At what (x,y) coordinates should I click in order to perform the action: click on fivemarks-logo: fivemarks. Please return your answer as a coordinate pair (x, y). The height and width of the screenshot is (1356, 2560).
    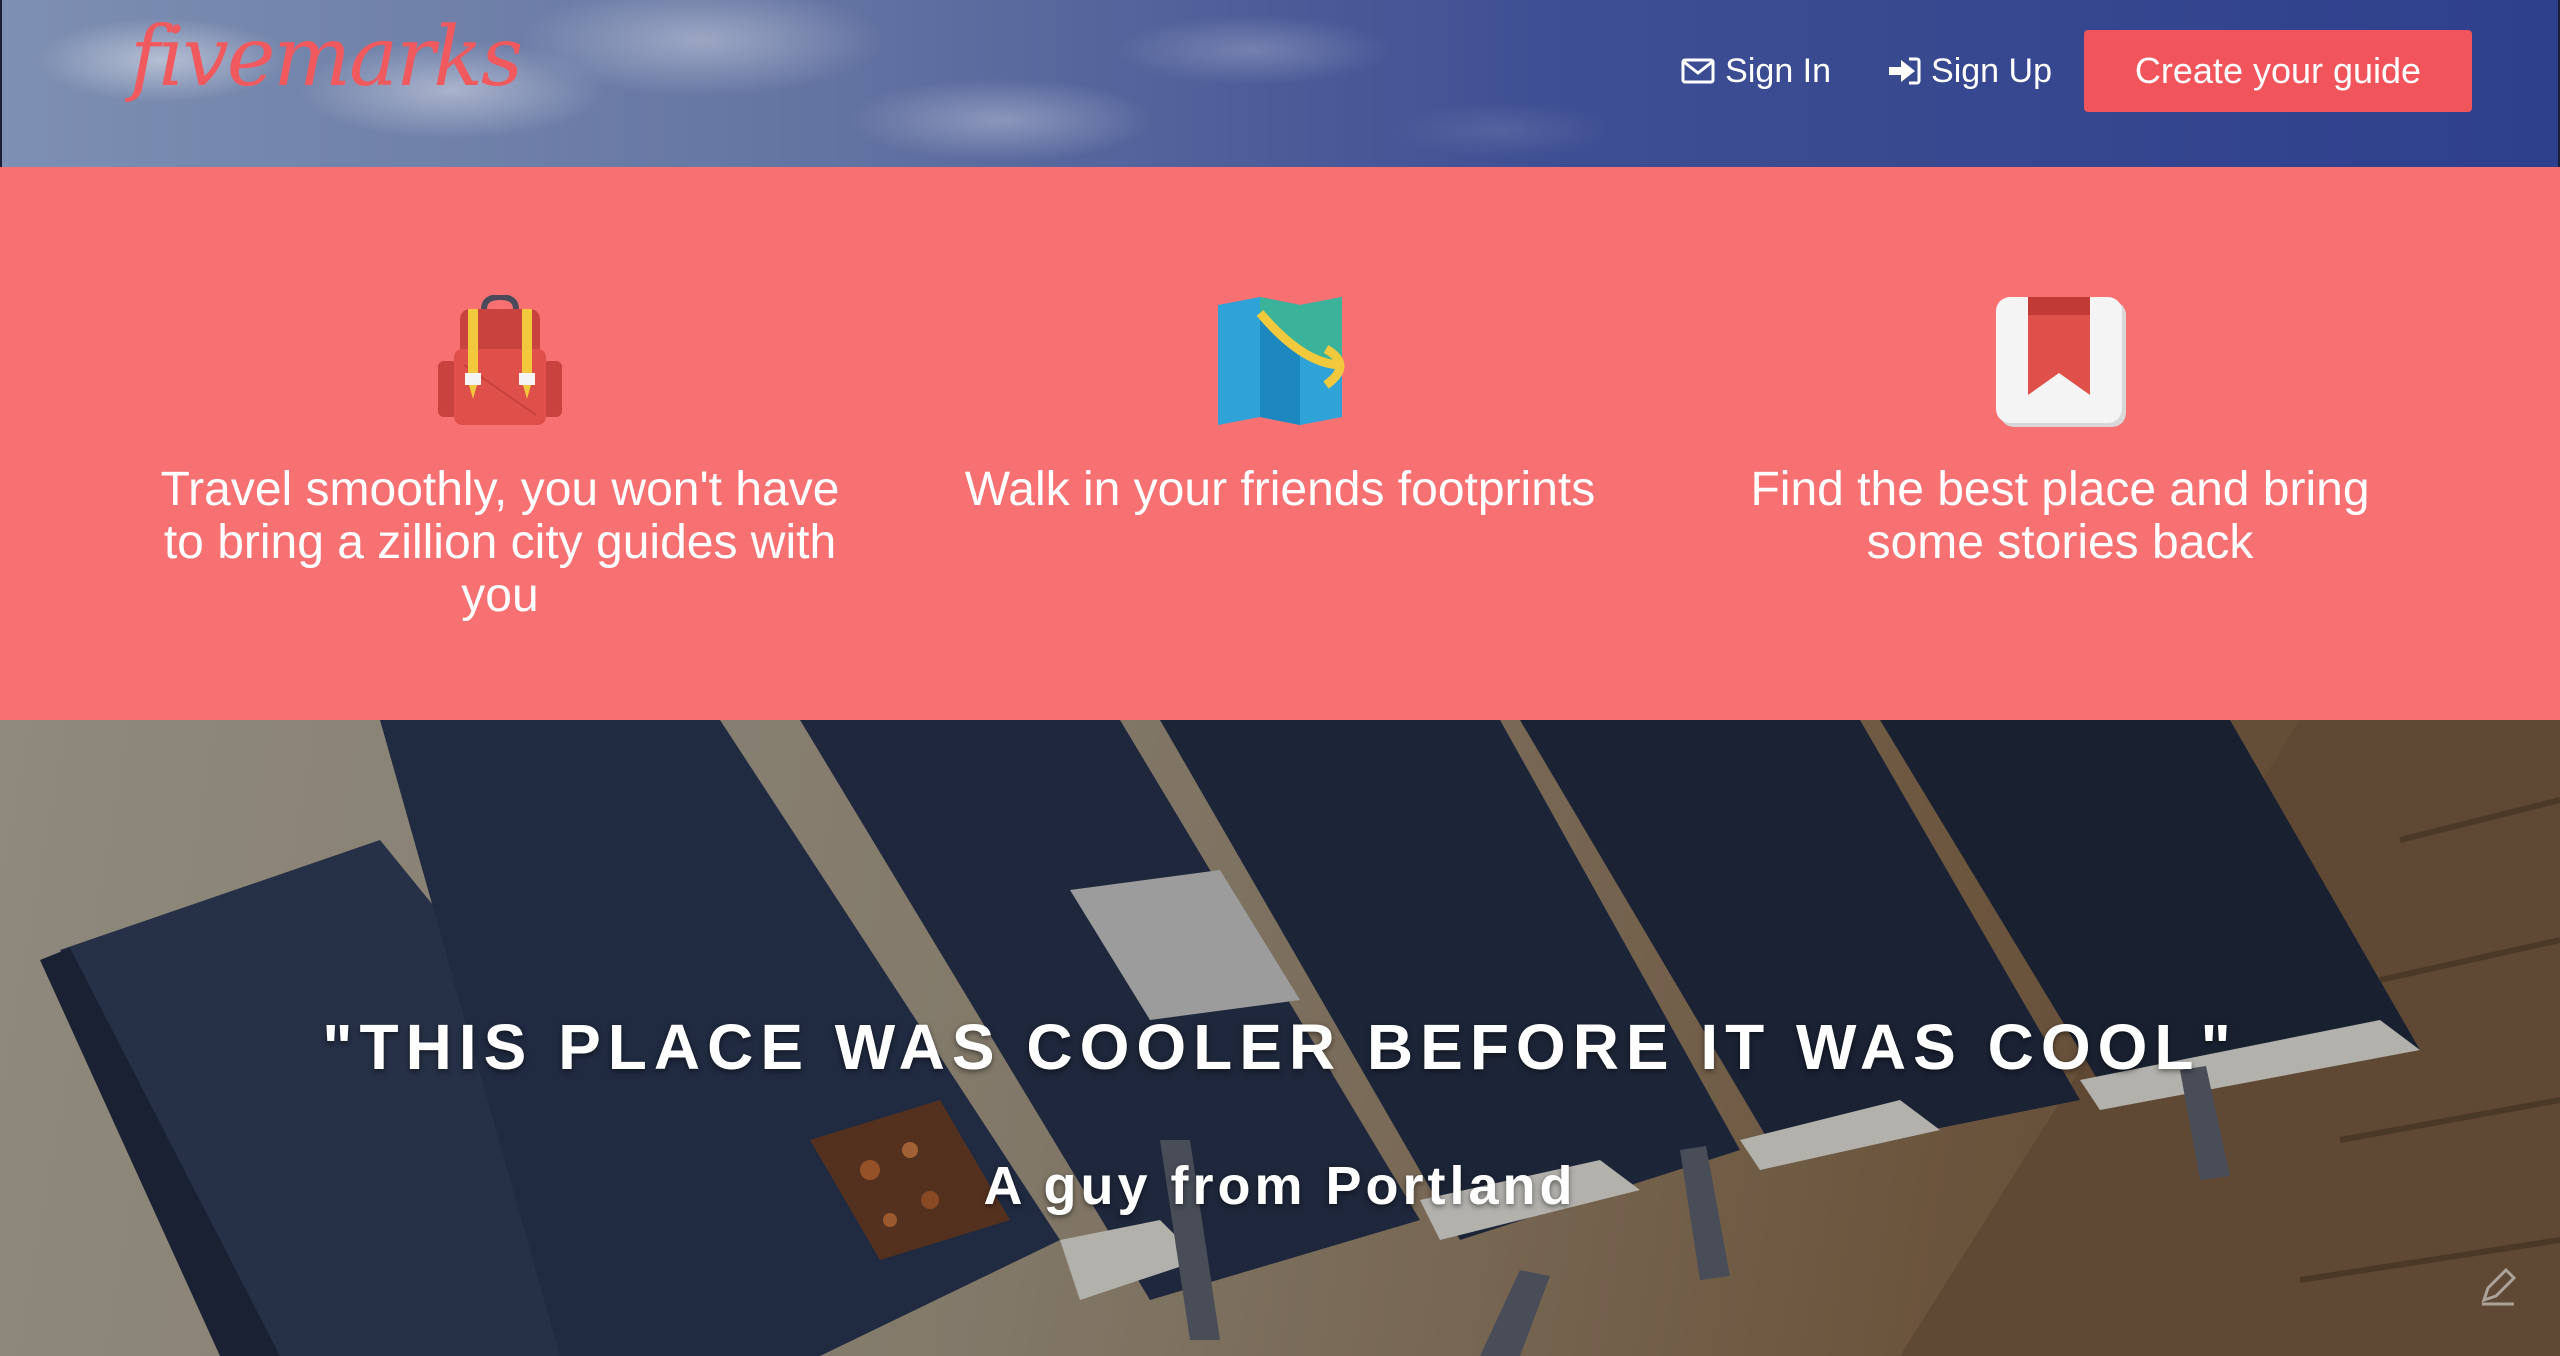
    Looking at the image, I should click on (326, 58).